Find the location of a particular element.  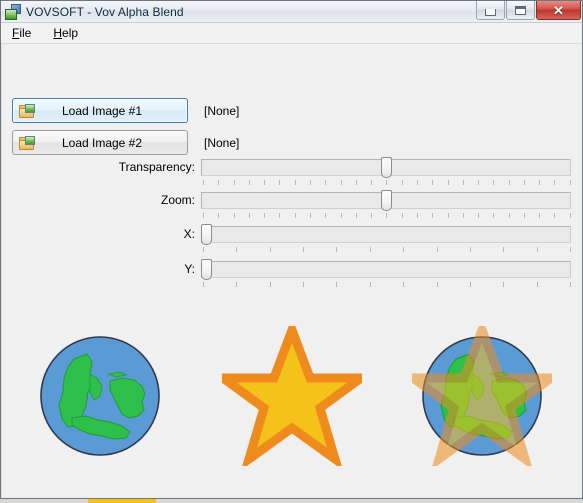

load-image-1-label: Load Image #1 is located at coordinates (102, 110).